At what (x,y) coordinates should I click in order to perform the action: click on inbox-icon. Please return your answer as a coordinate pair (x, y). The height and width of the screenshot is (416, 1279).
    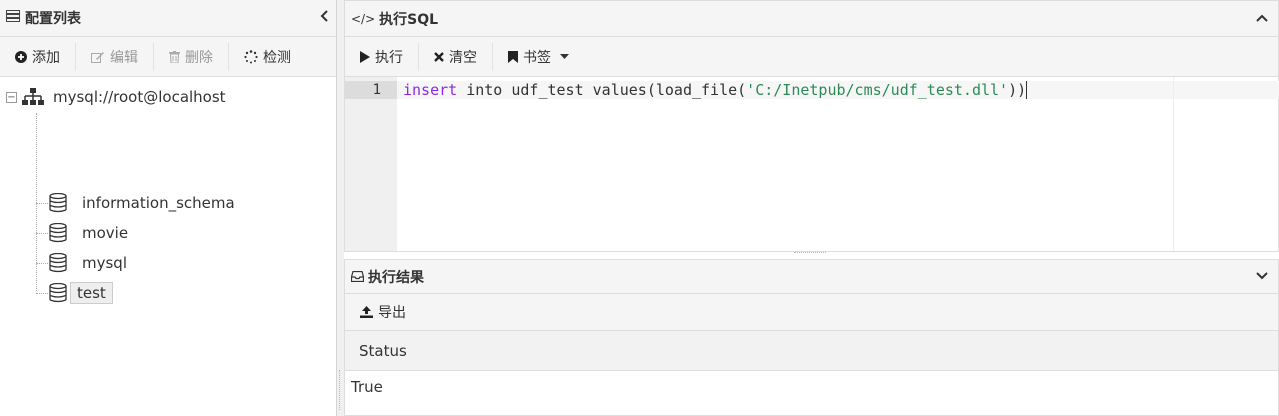
    Looking at the image, I should click on (357, 276).